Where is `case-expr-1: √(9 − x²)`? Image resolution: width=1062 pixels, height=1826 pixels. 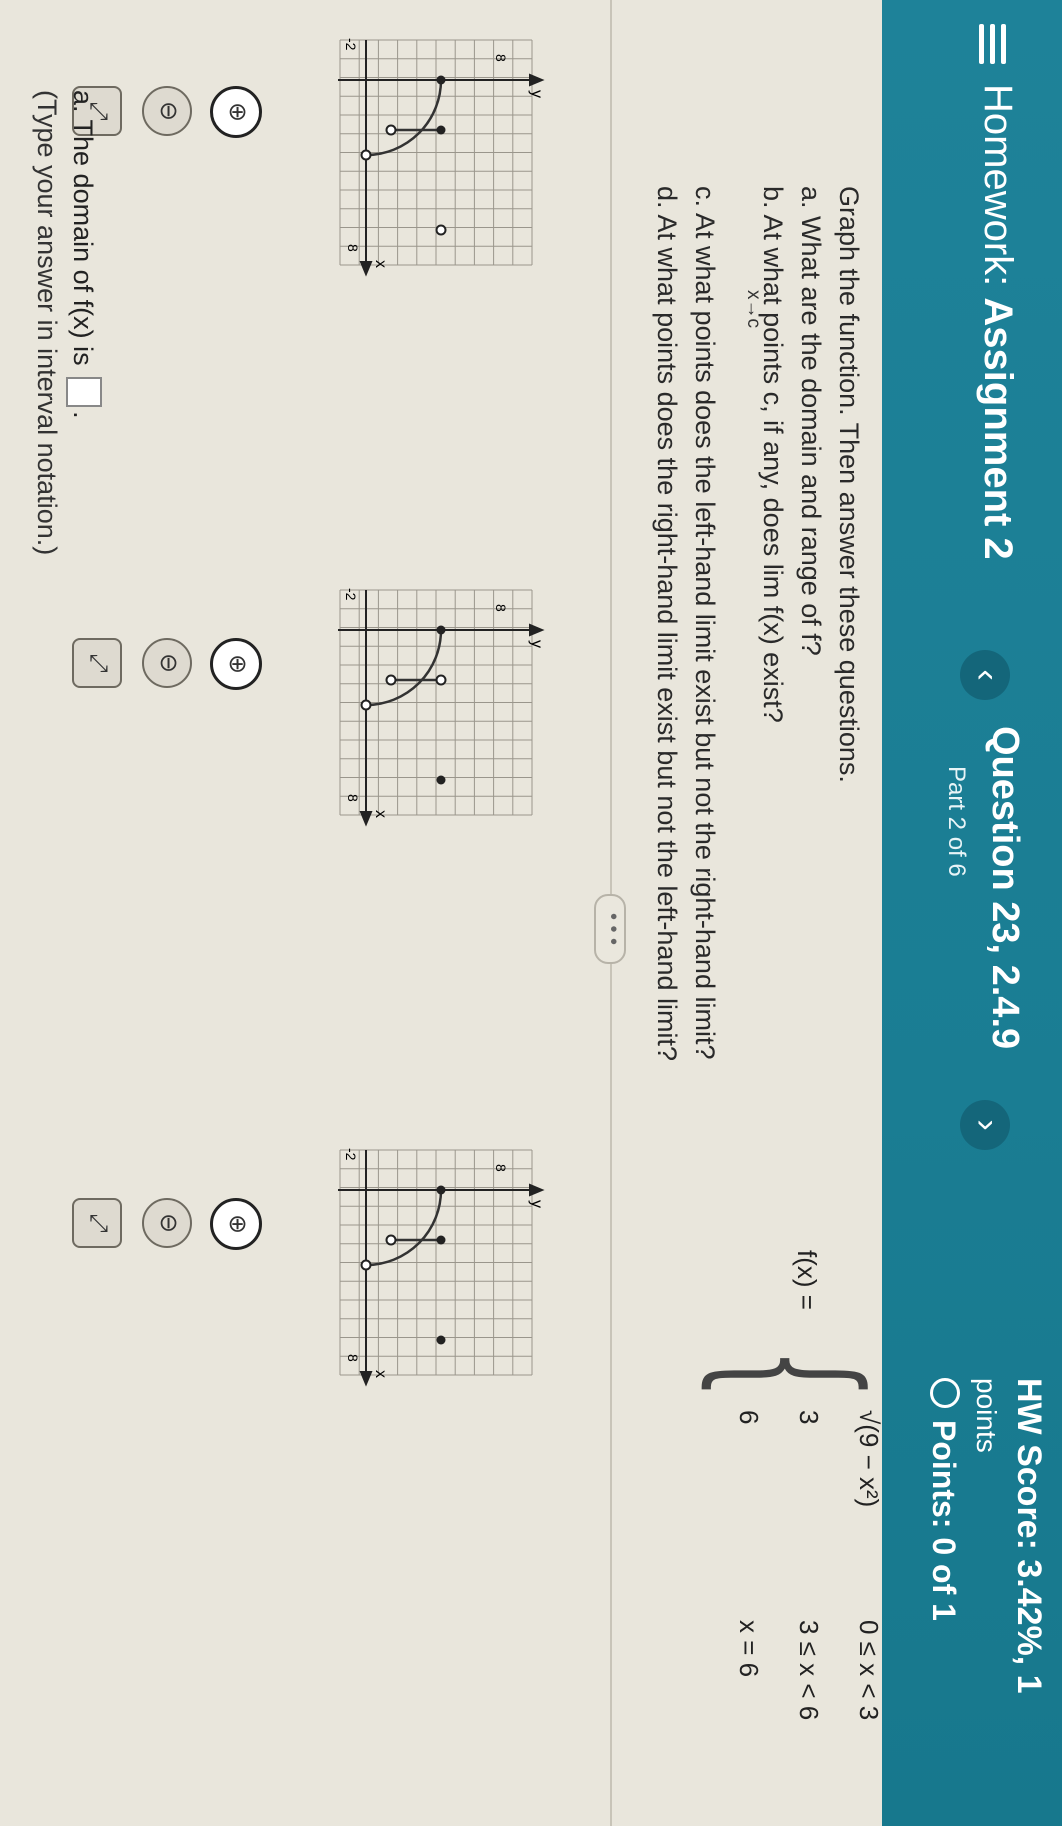 case-expr-1: √(9 − x²) is located at coordinates (869, 1459).